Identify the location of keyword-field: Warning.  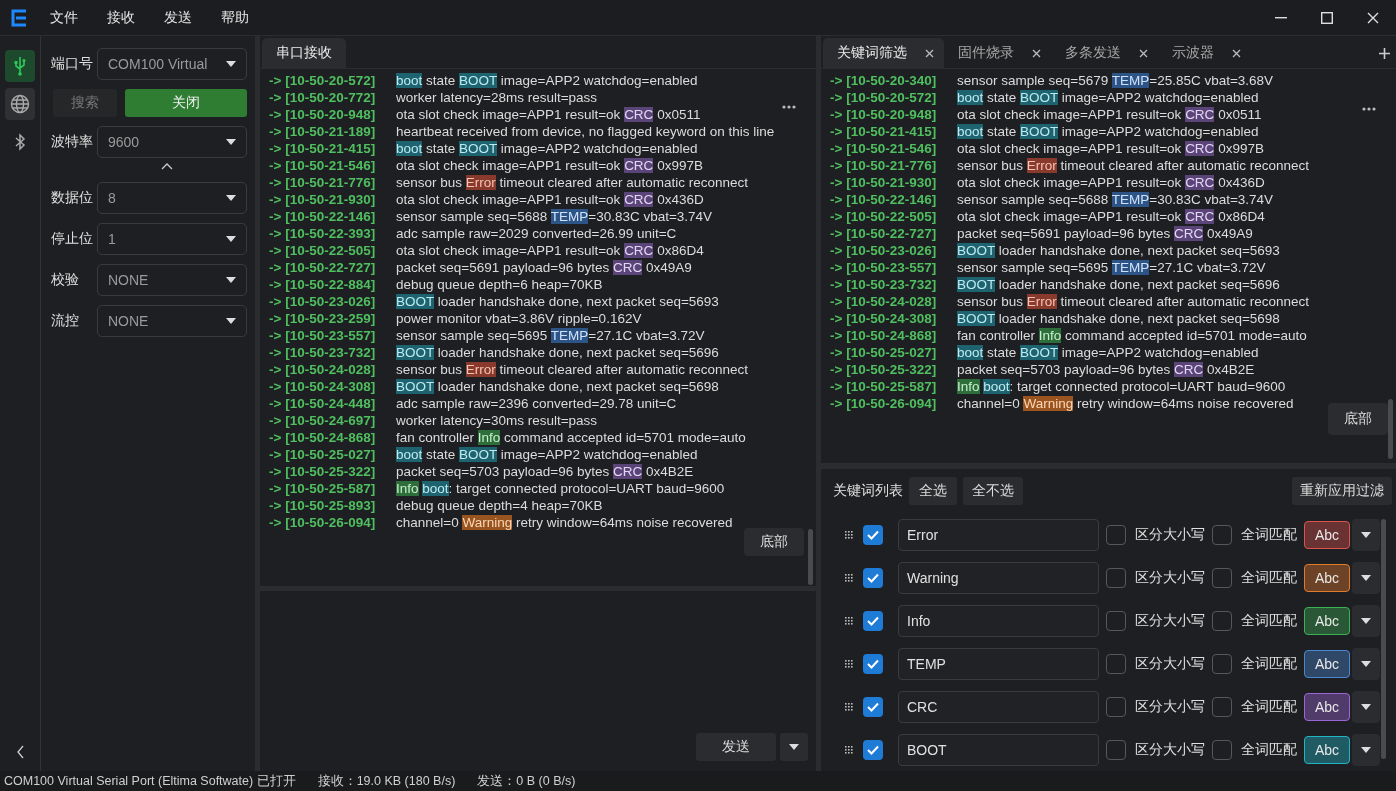
(998, 578).